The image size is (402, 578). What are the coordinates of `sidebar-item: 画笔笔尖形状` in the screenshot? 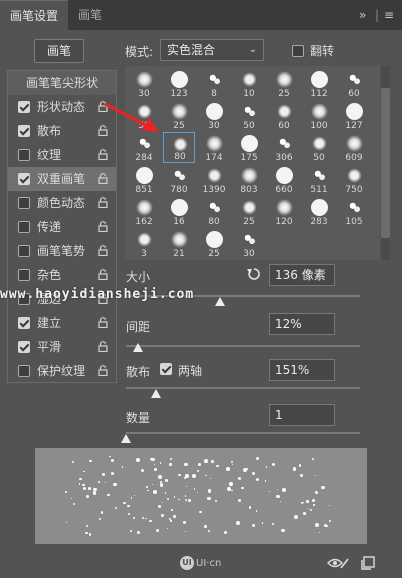 It's located at (62, 83).